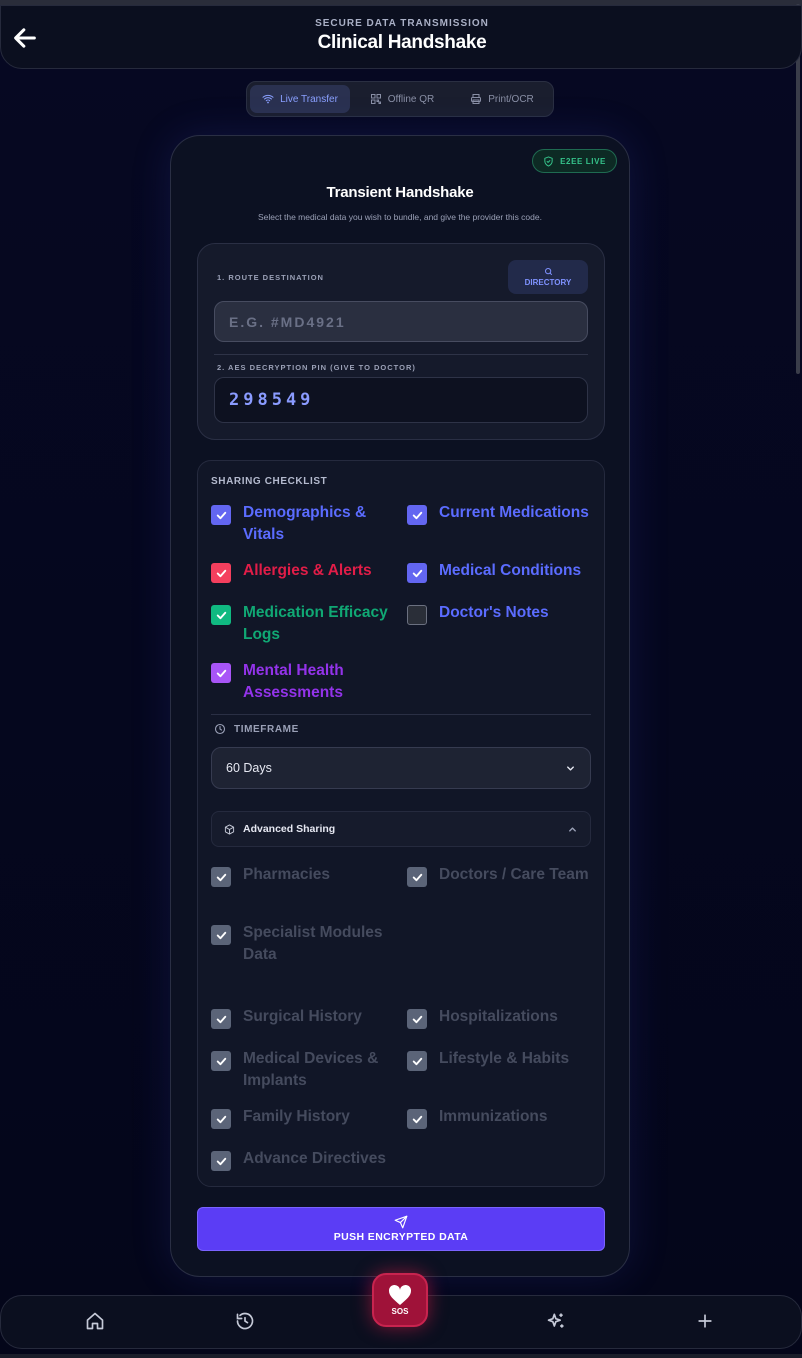 Image resolution: width=802 pixels, height=1358 pixels. I want to click on wifi-icon, so click(268, 99).